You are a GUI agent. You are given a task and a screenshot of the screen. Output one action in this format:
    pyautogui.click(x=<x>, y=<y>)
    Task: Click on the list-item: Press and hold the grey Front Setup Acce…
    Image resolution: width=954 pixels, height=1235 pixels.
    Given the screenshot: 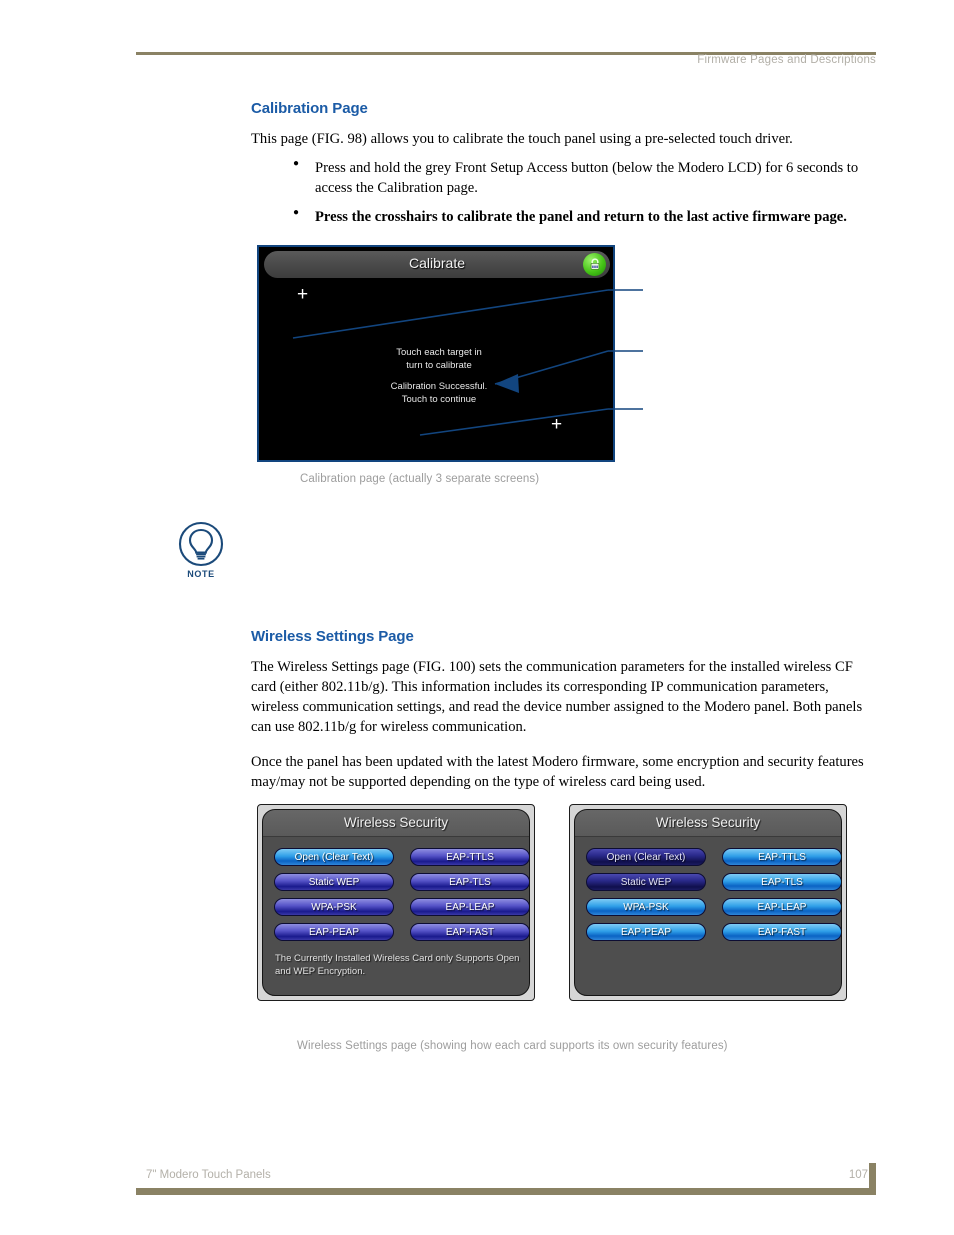 What is the action you would take?
    pyautogui.click(x=584, y=177)
    